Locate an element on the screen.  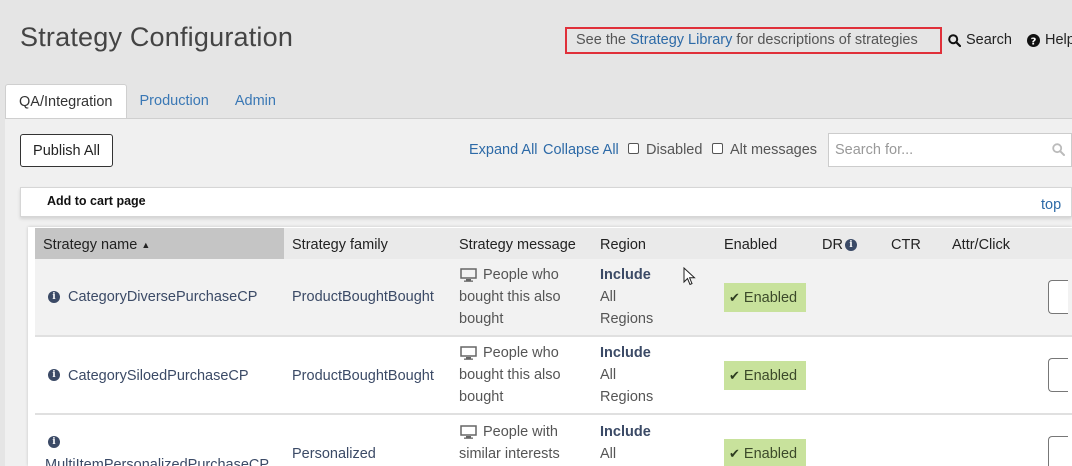
section-header is located at coordinates (546, 202).